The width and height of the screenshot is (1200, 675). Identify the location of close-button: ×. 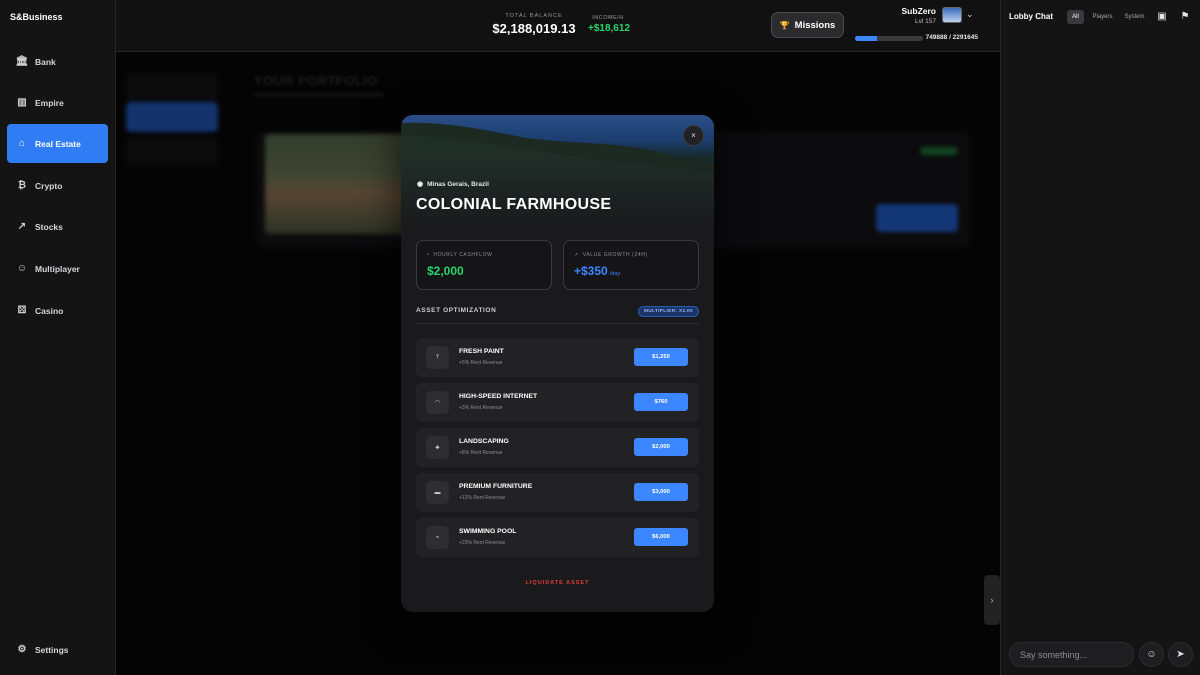
(693, 135).